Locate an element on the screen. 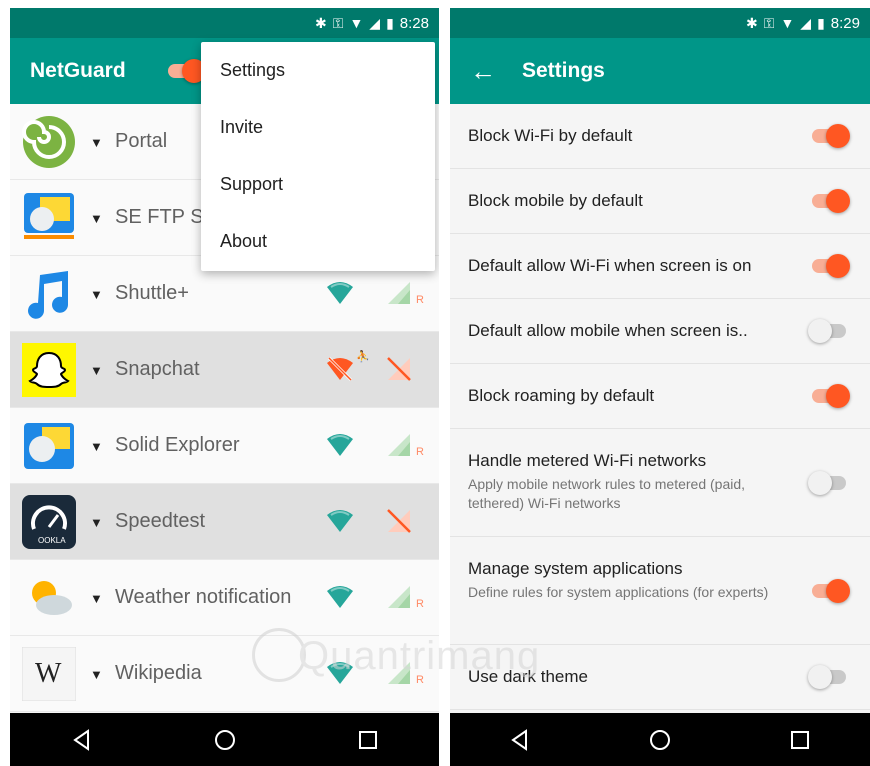 The width and height of the screenshot is (870, 766). se-ftp-icon is located at coordinates (49, 218).